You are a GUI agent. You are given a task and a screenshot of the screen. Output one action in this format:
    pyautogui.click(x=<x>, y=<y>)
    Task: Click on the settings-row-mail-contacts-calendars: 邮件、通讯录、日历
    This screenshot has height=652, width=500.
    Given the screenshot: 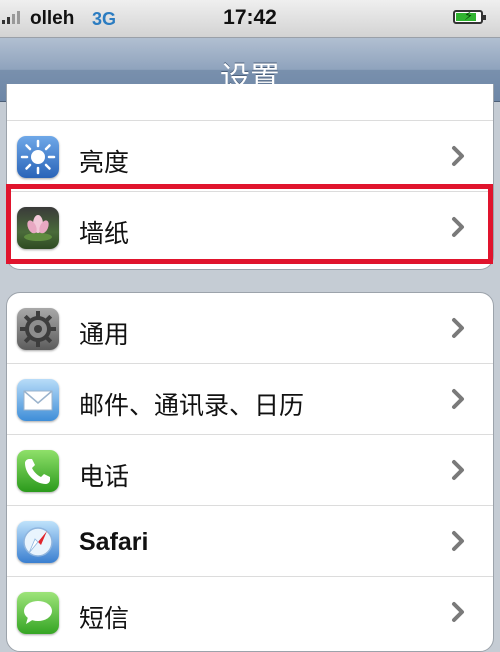 What is the action you would take?
    pyautogui.click(x=250, y=399)
    